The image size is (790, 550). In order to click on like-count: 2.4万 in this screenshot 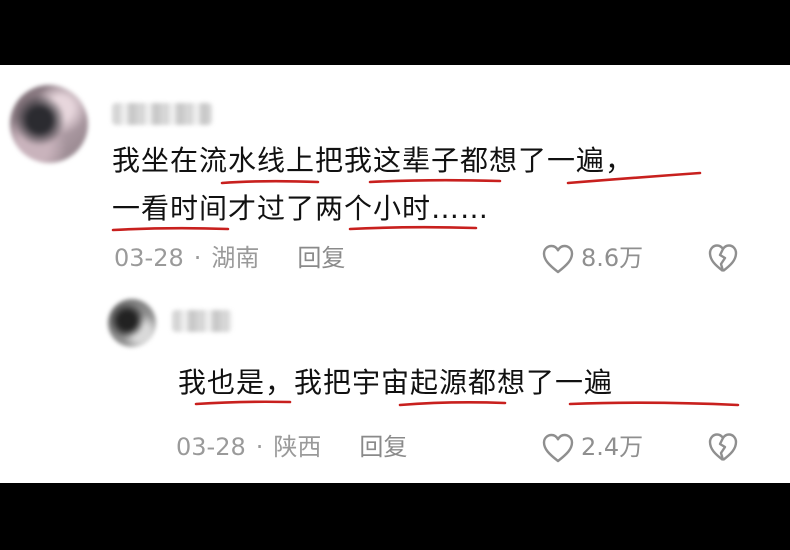, I will do `click(612, 447)`.